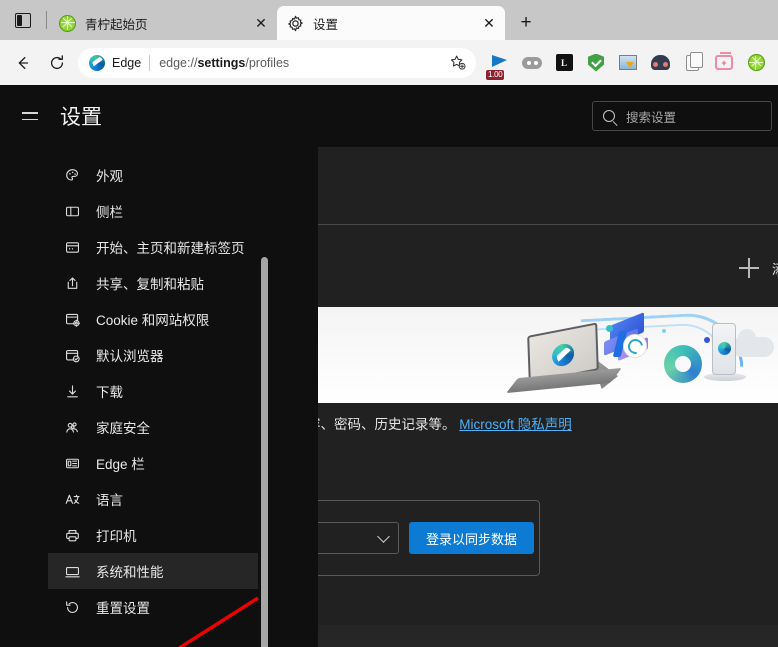 The width and height of the screenshot is (778, 647). What do you see at coordinates (127, 62) in the screenshot?
I see `omnibox-brand-label: Edge` at bounding box center [127, 62].